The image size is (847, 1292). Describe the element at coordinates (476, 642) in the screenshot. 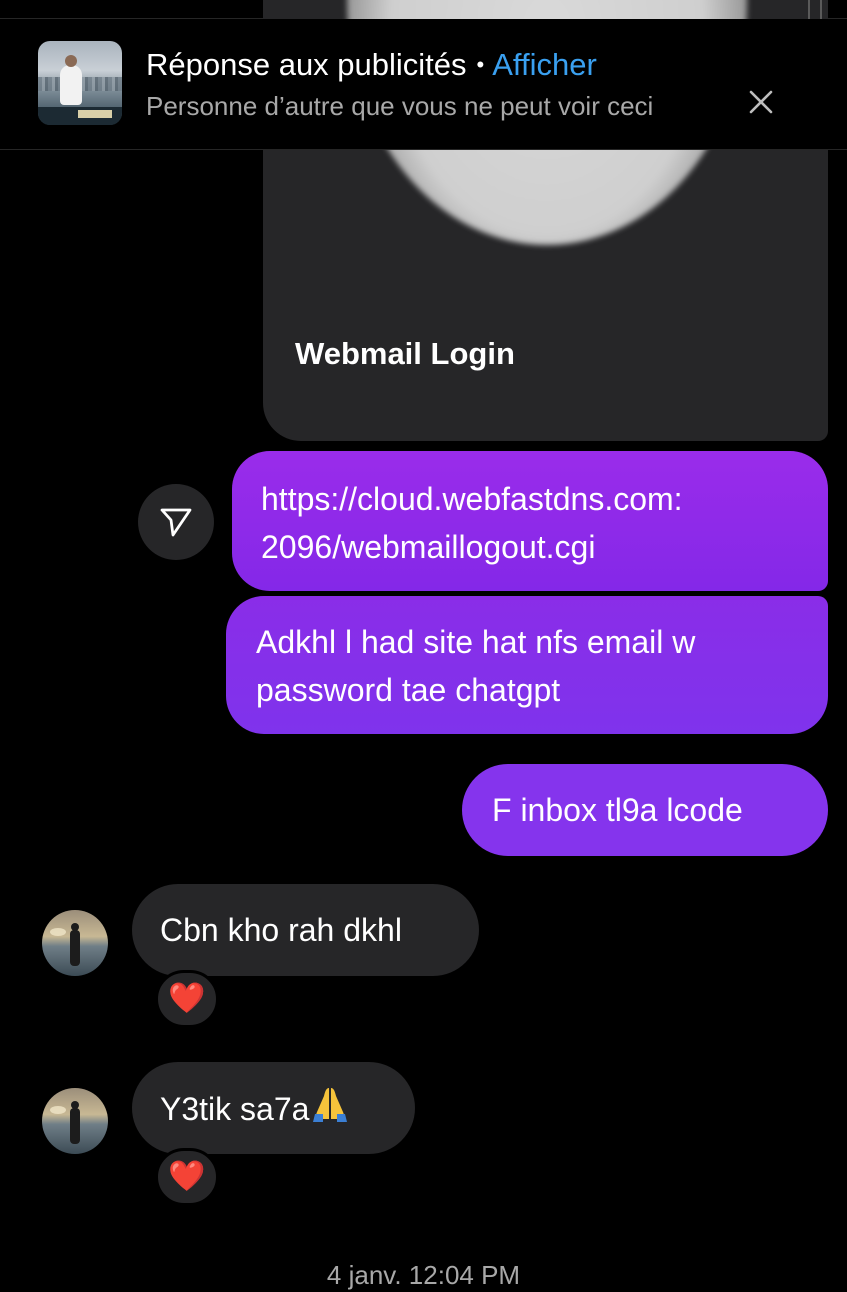

I see `message-text-line: Adkhl l had site hat nfs email w` at that location.